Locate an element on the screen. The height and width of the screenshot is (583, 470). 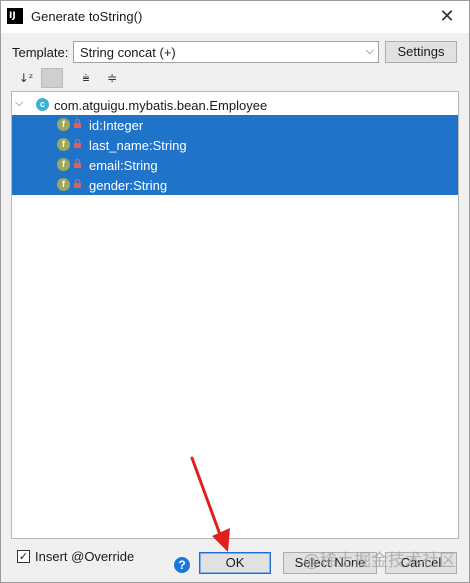
tree-field-row: f gender:String is located at coordinates (235, 185).